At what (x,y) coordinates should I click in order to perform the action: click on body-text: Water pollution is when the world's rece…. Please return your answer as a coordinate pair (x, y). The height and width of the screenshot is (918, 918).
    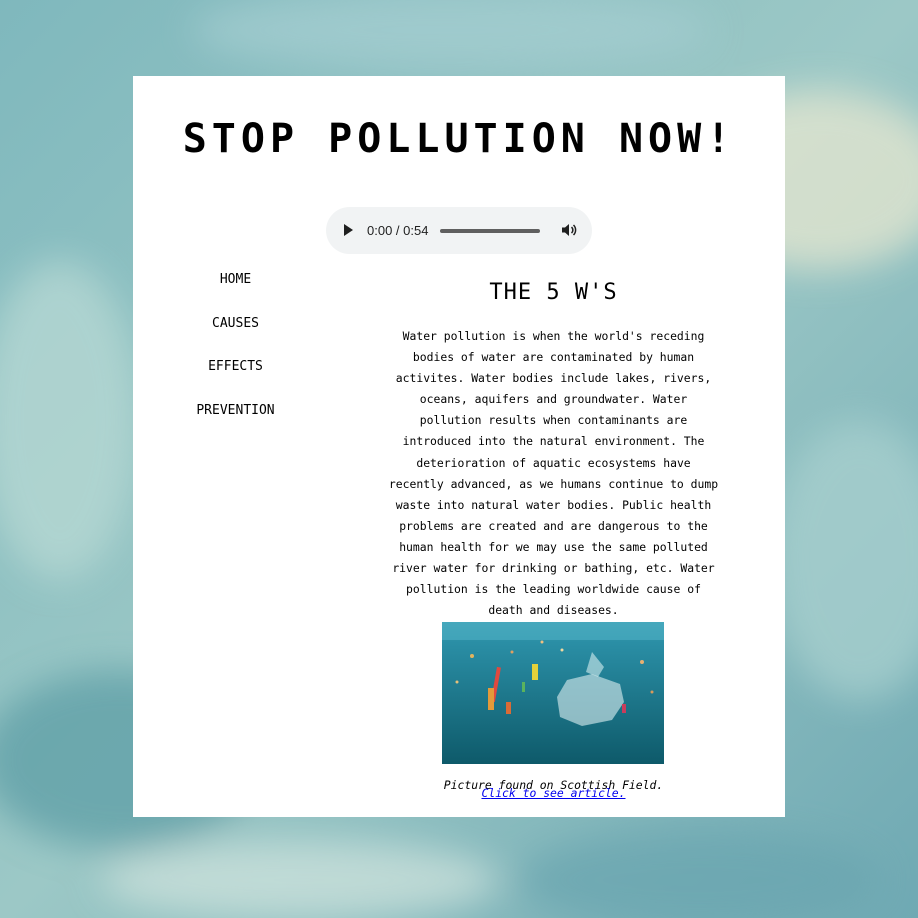
    Looking at the image, I should click on (553, 473).